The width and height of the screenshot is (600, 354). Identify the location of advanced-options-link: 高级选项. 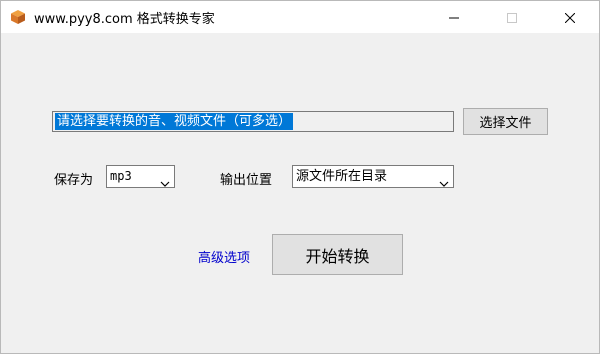
(224, 256).